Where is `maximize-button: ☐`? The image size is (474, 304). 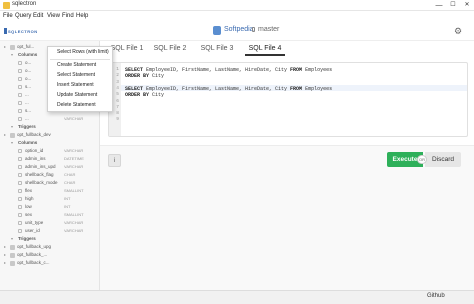 maximize-button: ☐ is located at coordinates (453, 5).